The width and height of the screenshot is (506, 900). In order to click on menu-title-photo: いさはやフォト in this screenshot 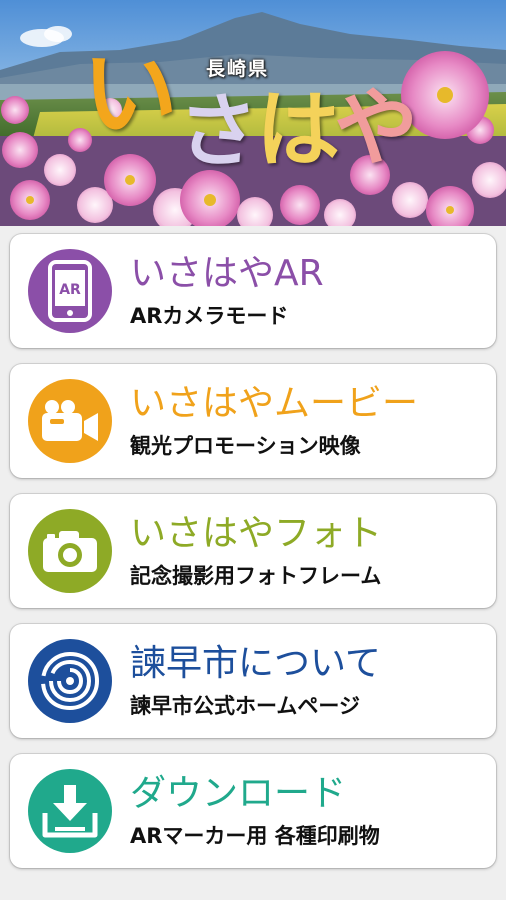, I will do `click(256, 533)`.